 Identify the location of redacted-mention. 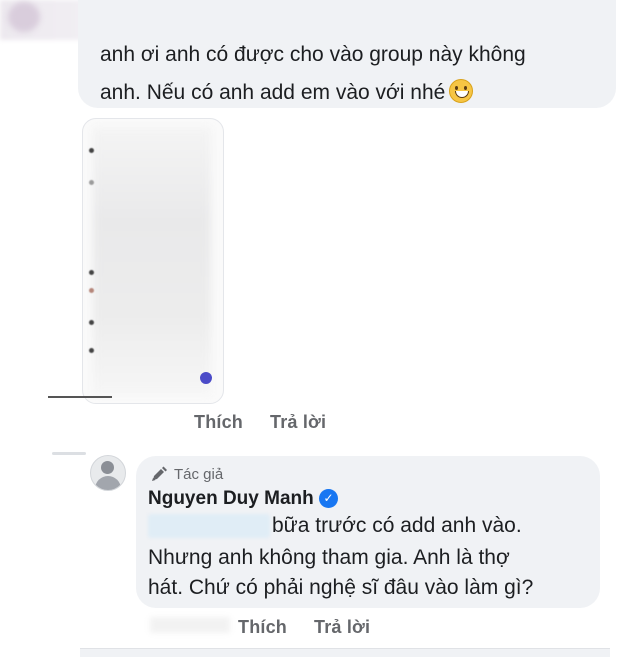
(209, 526).